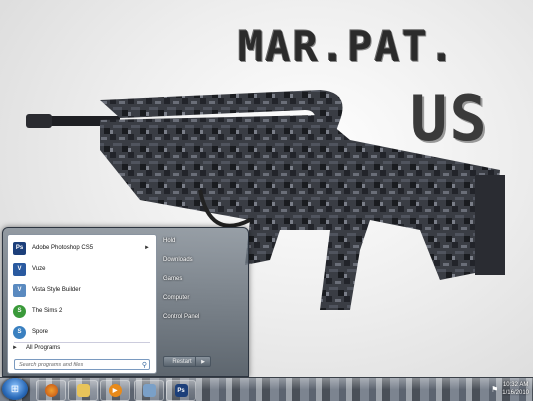 The image size is (533, 401). What do you see at coordinates (147, 248) in the screenshot?
I see `submenu-arrow-icon: ►` at bounding box center [147, 248].